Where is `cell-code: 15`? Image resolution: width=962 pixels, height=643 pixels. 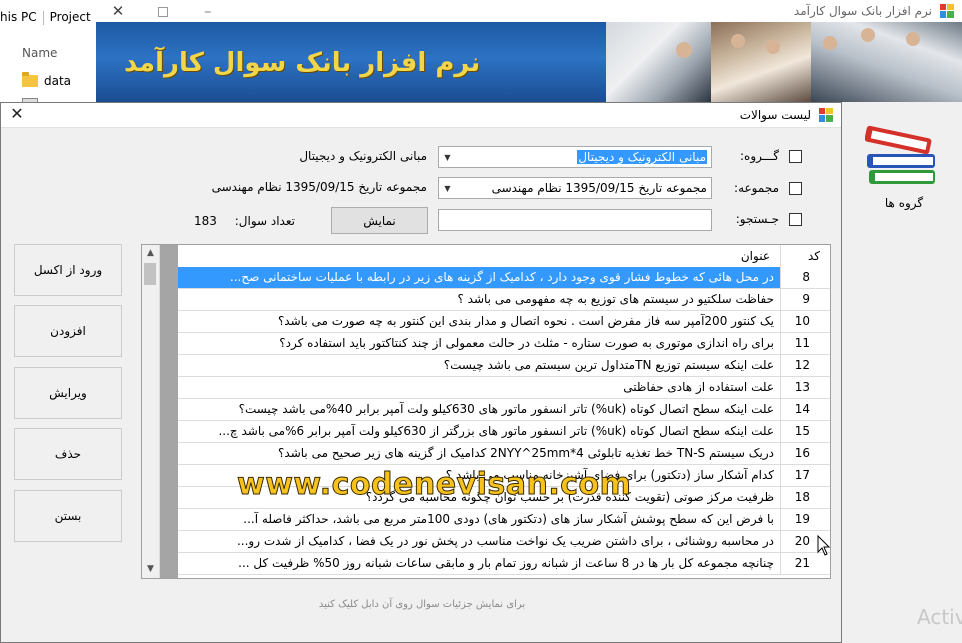 cell-code: 15 is located at coordinates (805, 431).